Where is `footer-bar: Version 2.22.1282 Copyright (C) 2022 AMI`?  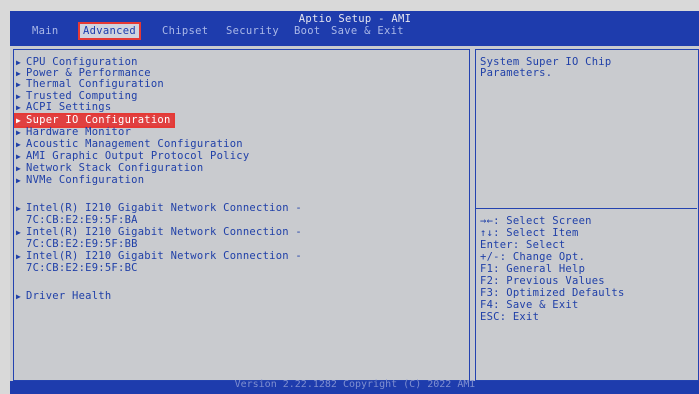
footer-bar: Version 2.22.1282 Copyright (C) 2022 AMI is located at coordinates (354, 386).